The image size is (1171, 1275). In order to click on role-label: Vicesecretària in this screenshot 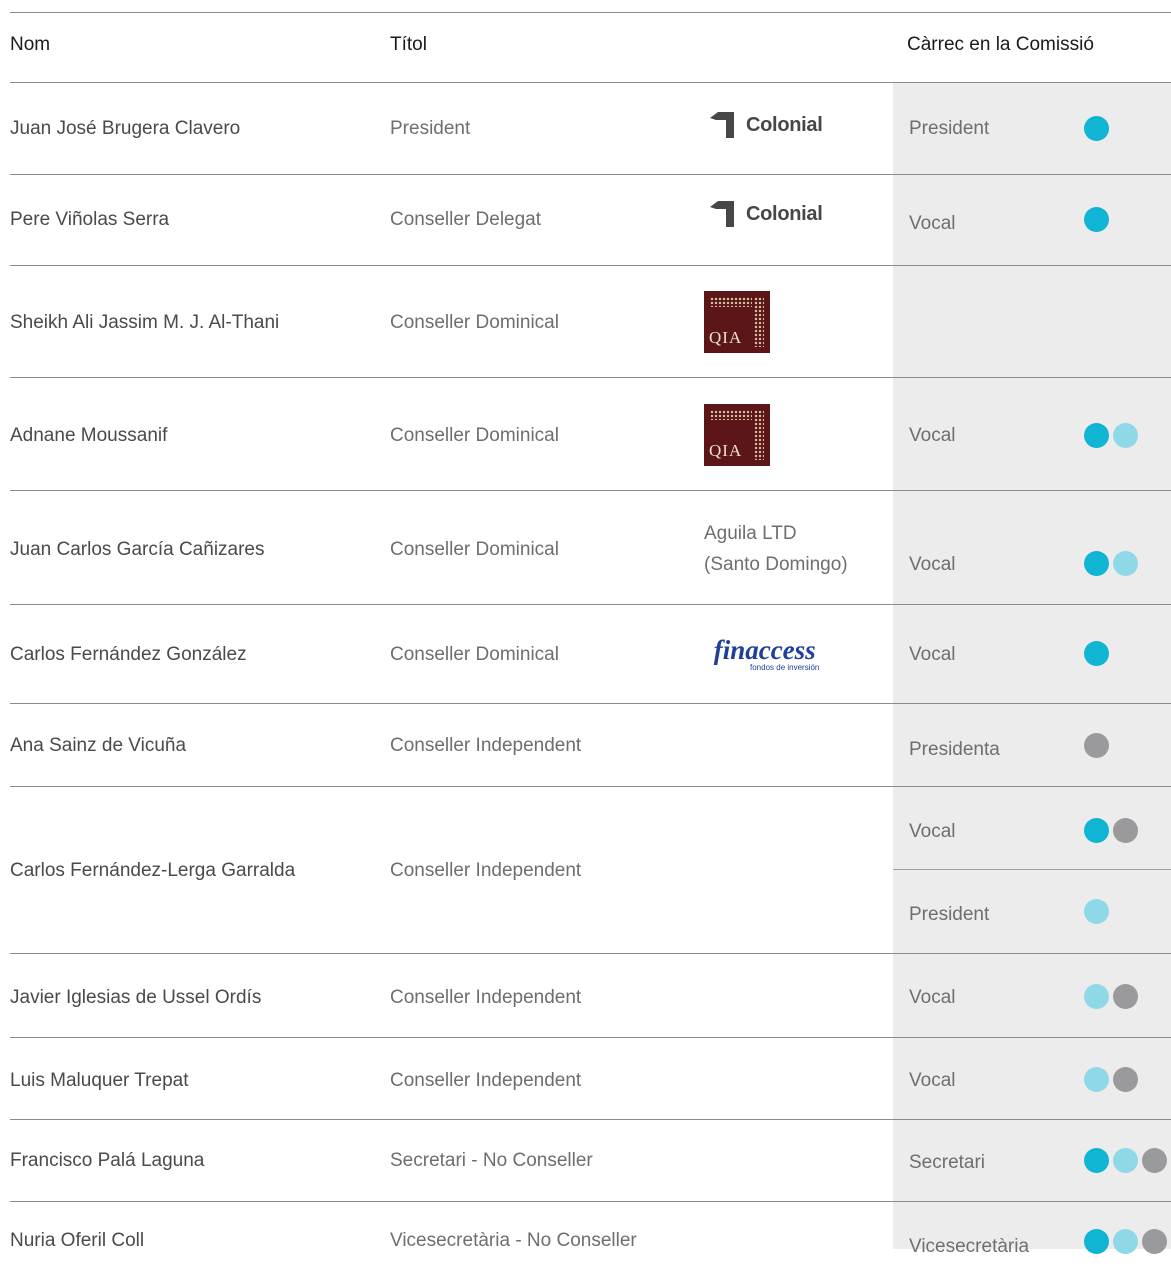, I will do `click(969, 1246)`.